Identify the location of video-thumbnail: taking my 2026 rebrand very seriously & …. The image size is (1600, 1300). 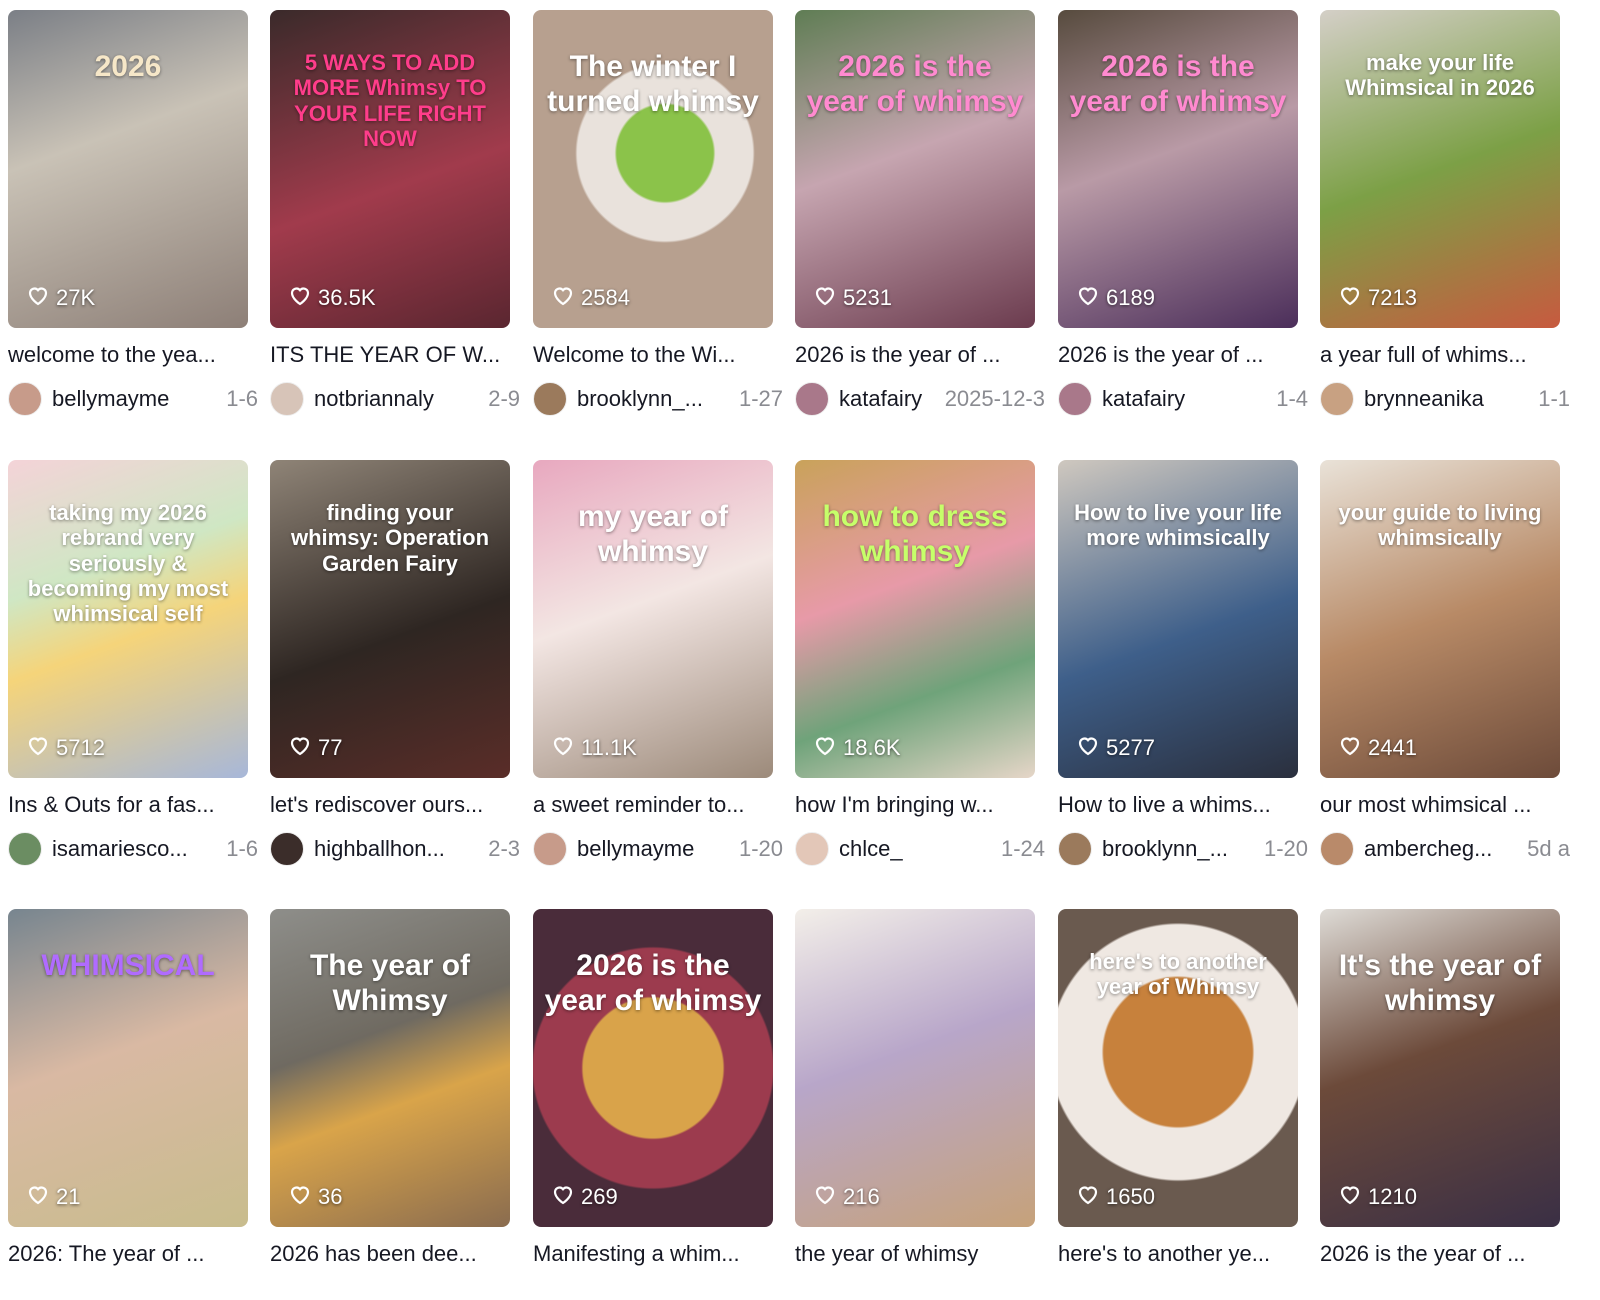
(128, 619).